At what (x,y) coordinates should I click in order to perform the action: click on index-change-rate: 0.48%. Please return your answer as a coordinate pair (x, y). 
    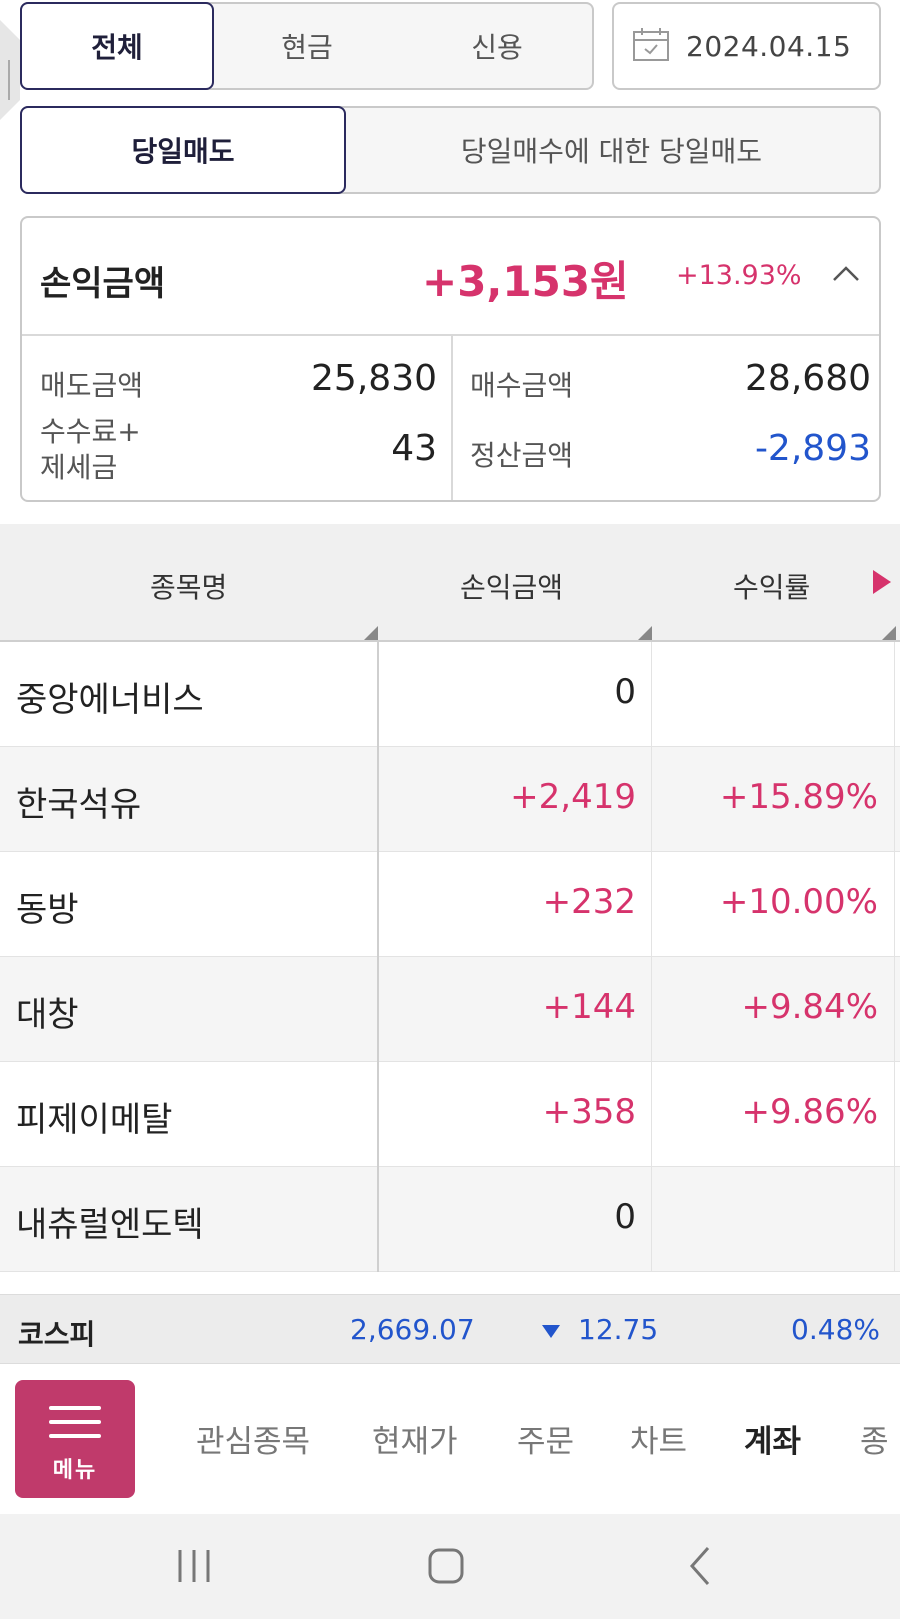
    Looking at the image, I should click on (835, 1329).